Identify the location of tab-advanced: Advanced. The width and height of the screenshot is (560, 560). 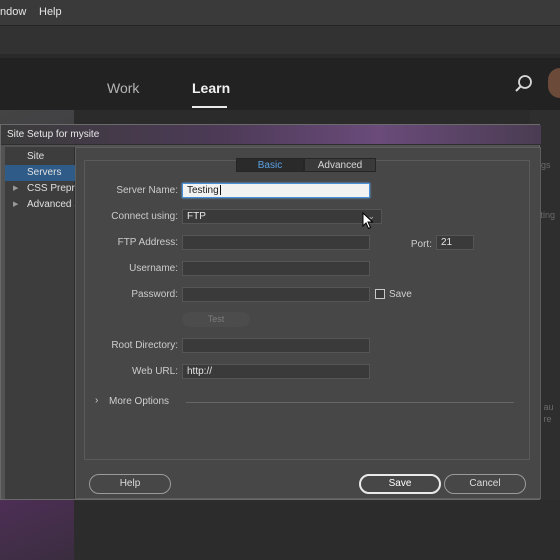
(340, 165).